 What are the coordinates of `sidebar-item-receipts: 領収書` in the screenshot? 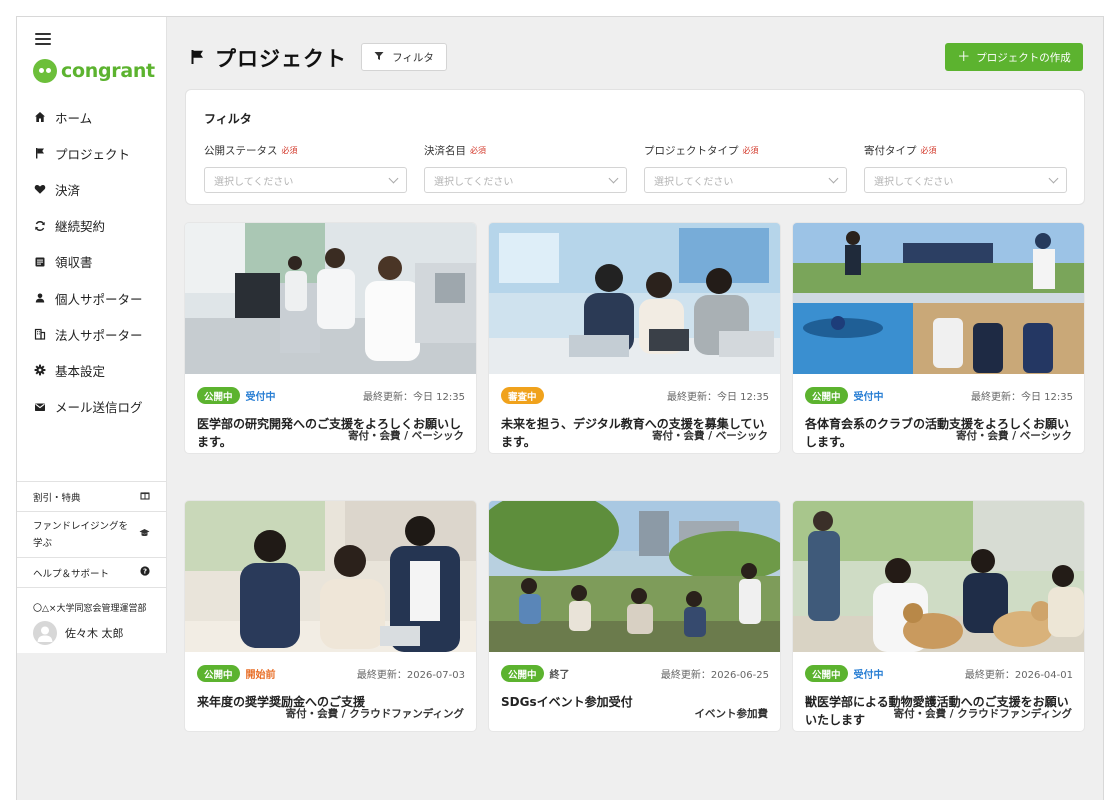 It's located at (91, 262).